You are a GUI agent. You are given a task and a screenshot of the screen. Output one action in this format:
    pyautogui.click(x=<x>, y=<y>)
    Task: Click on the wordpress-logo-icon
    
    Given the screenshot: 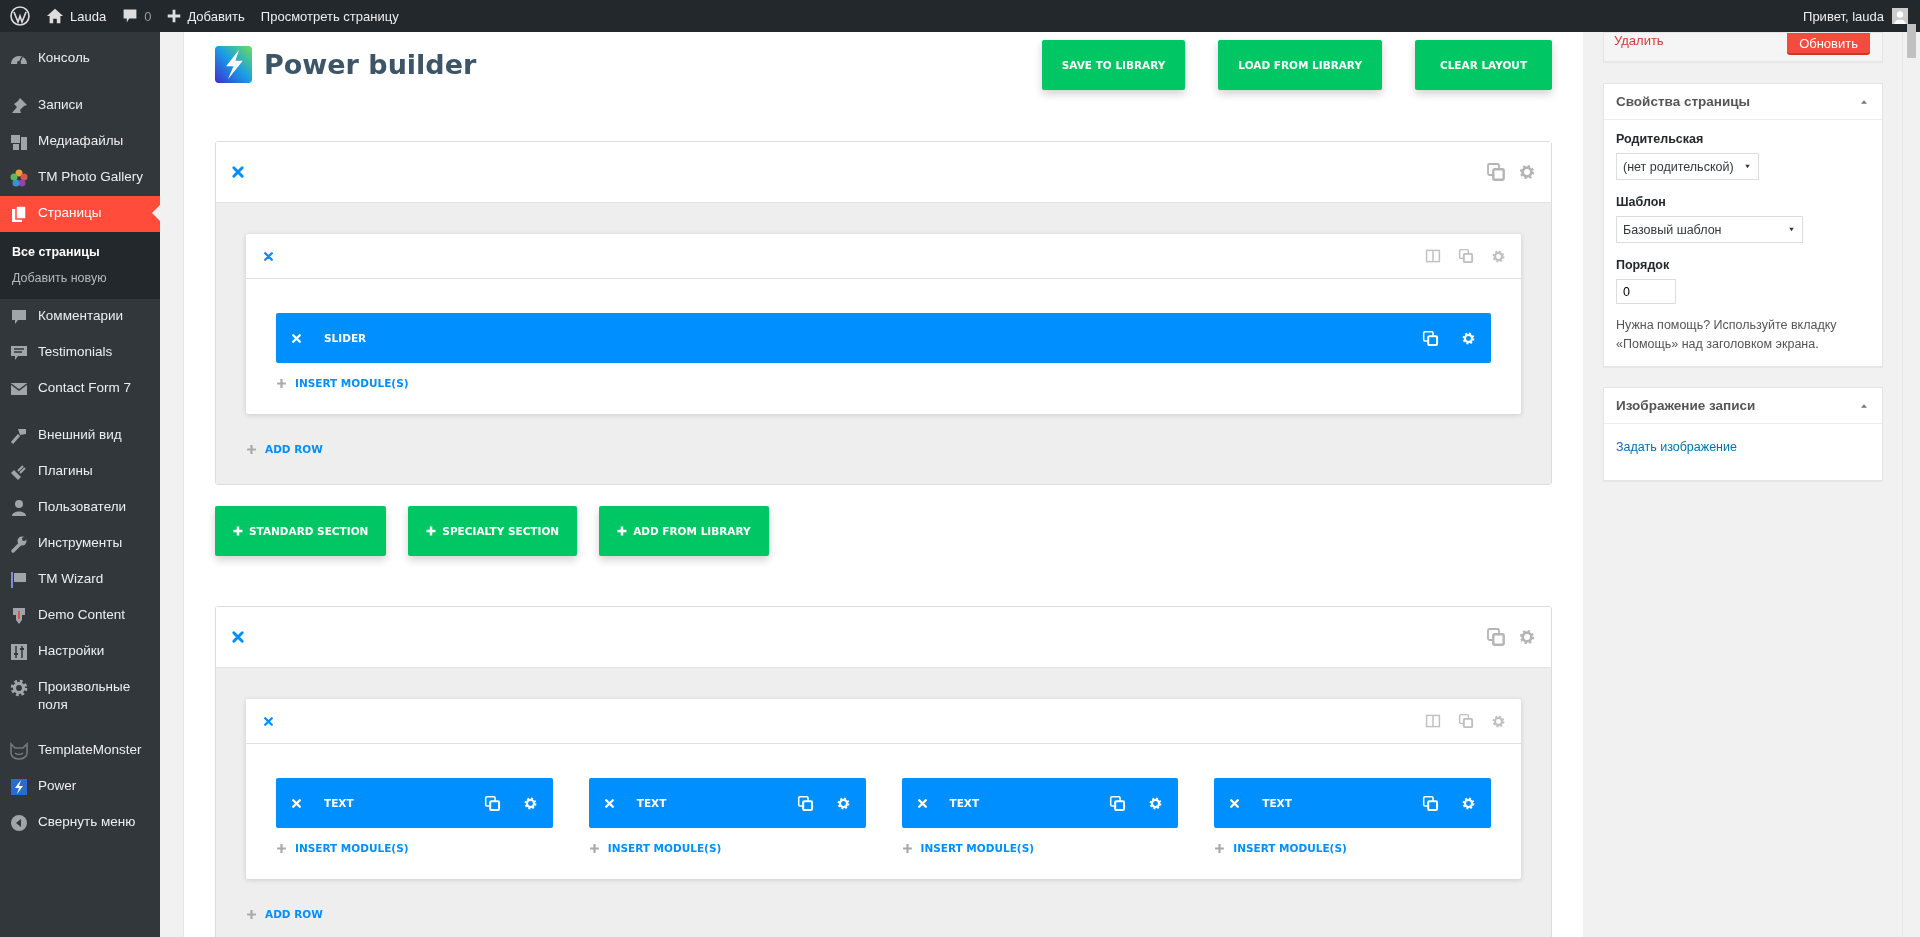 What is the action you would take?
    pyautogui.click(x=20, y=16)
    